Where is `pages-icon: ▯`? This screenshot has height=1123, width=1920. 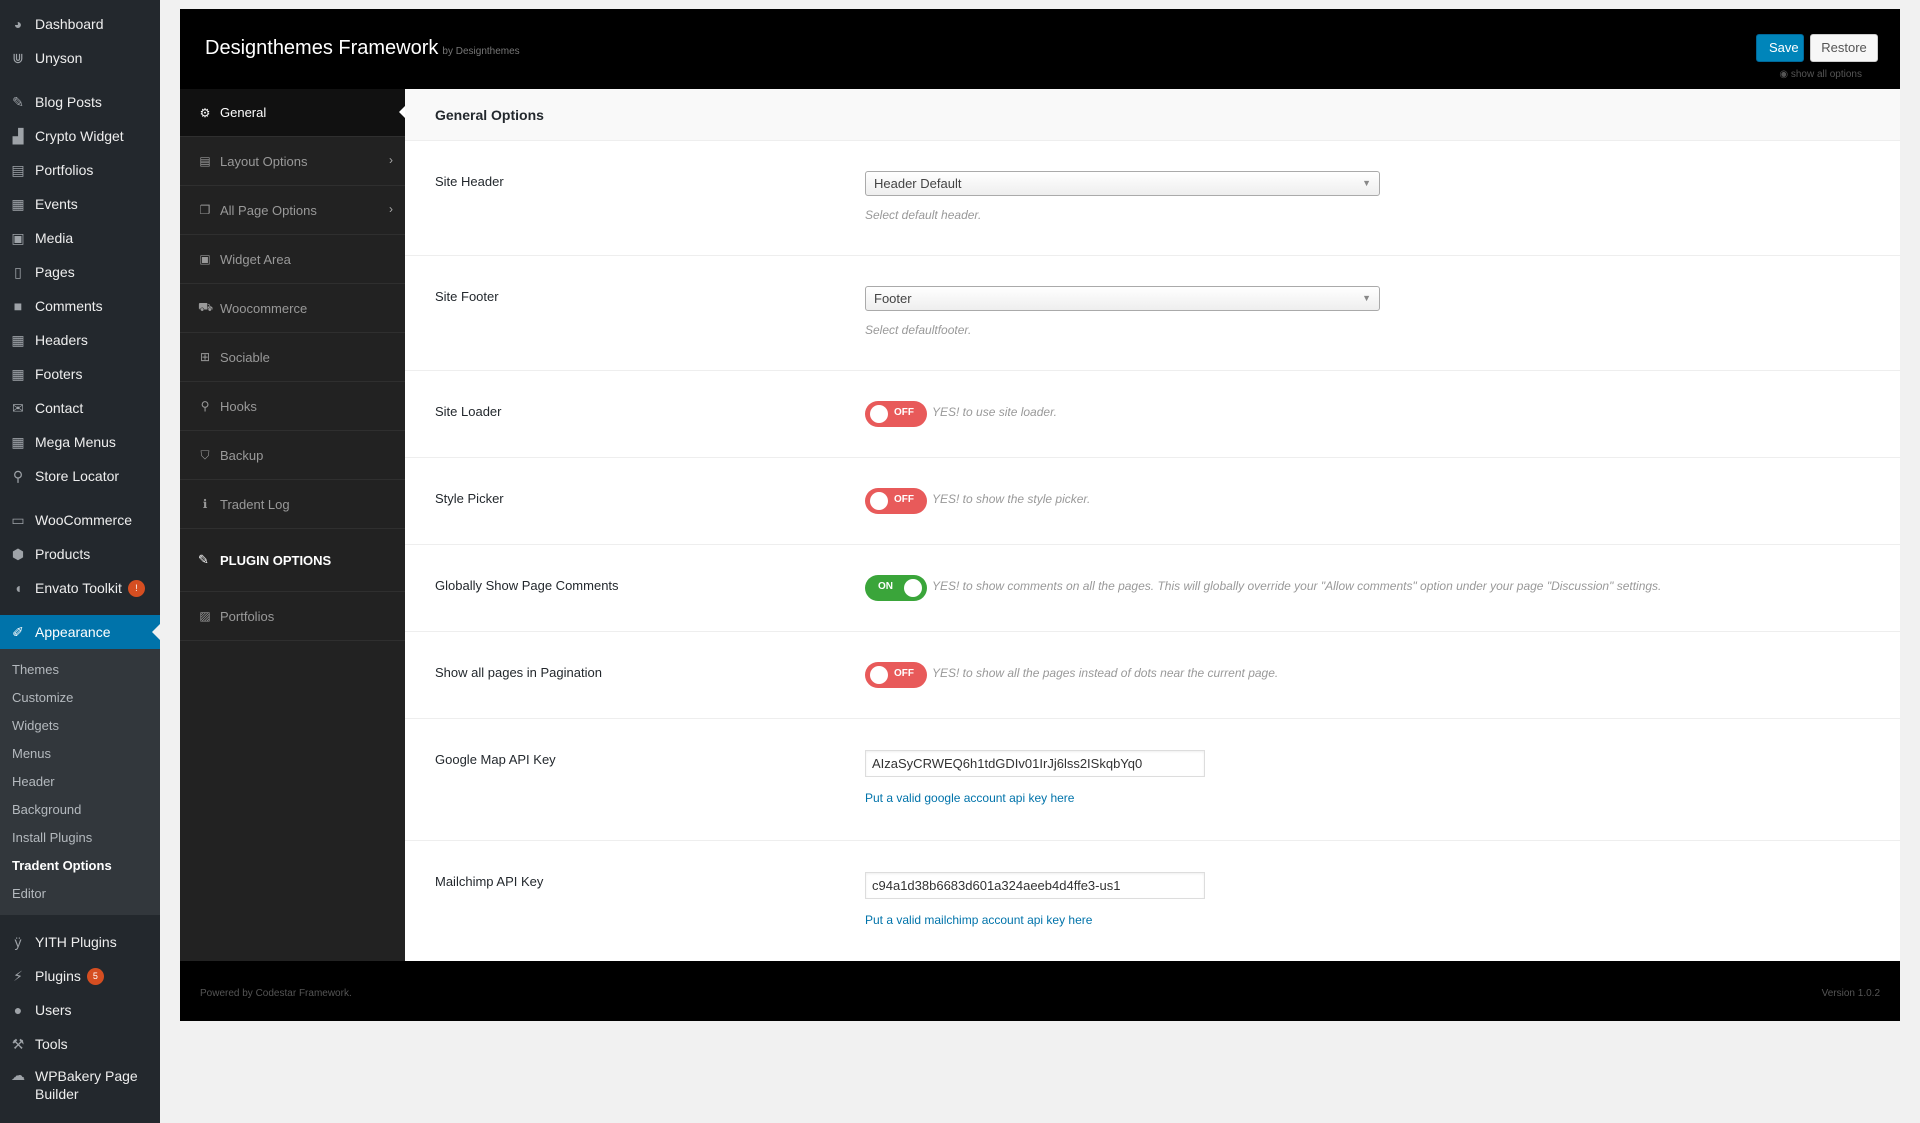 pages-icon: ▯ is located at coordinates (18, 271).